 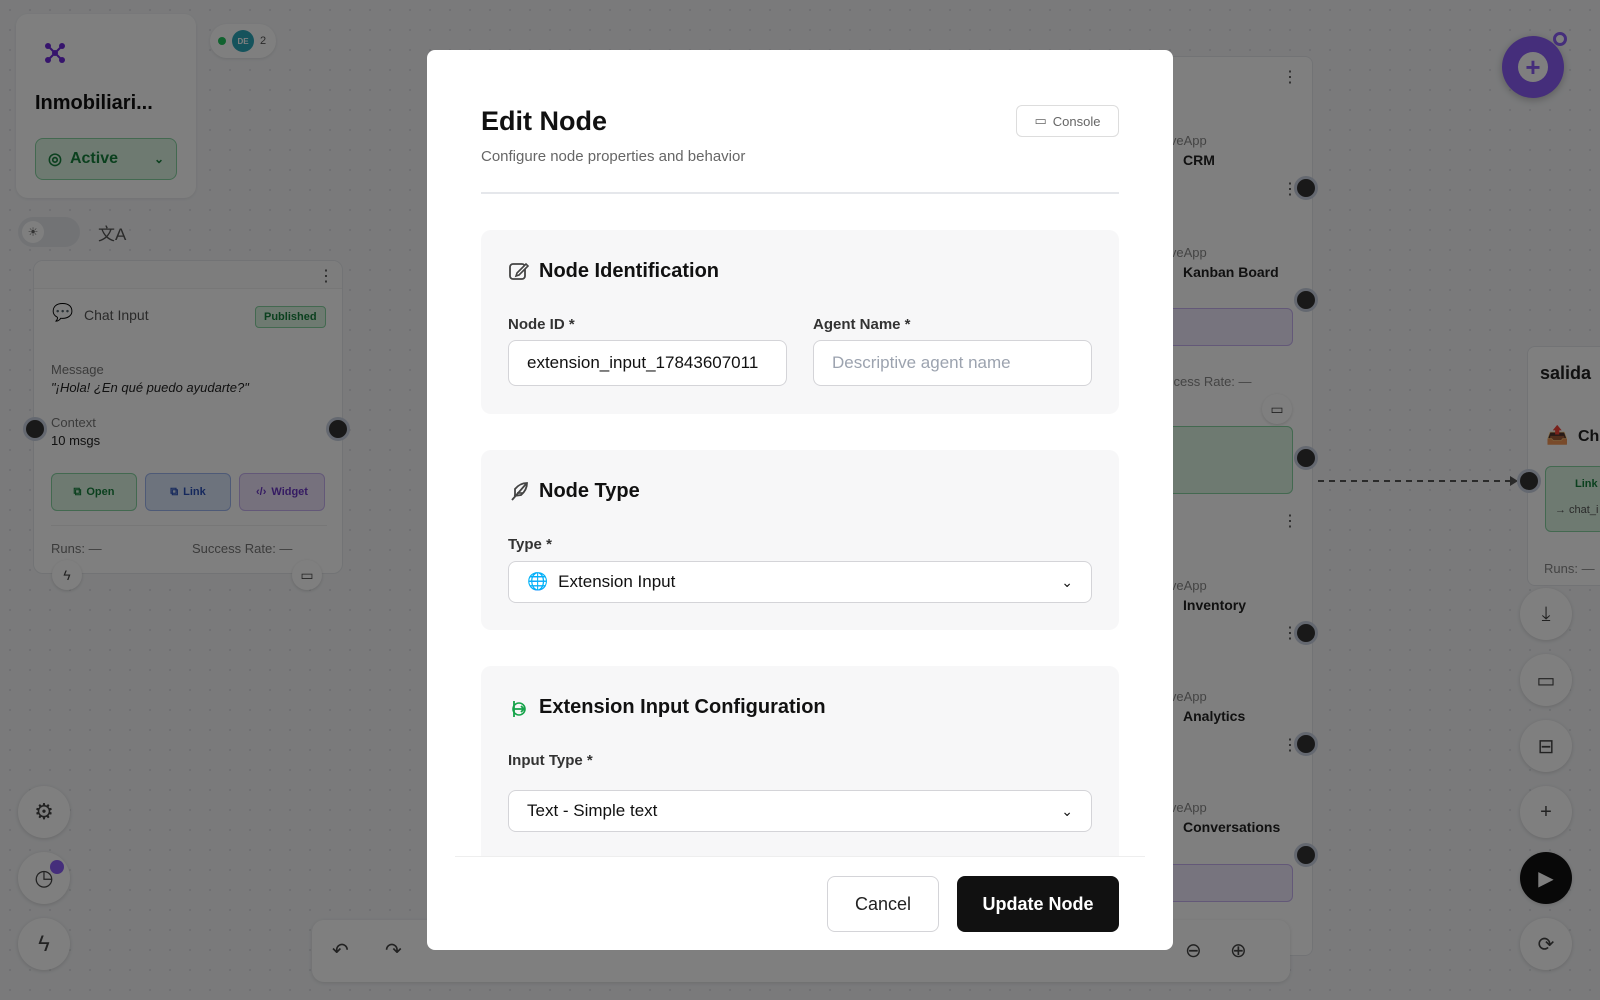 What do you see at coordinates (617, 581) in the screenshot?
I see `type-select-value: Extension Input` at bounding box center [617, 581].